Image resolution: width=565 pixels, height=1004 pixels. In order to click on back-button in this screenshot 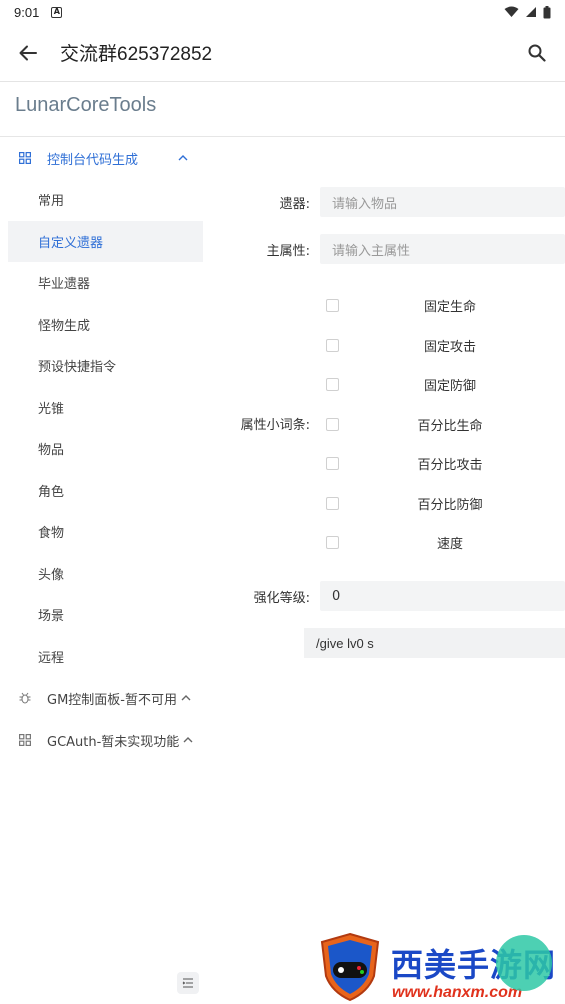, I will do `click(28, 53)`.